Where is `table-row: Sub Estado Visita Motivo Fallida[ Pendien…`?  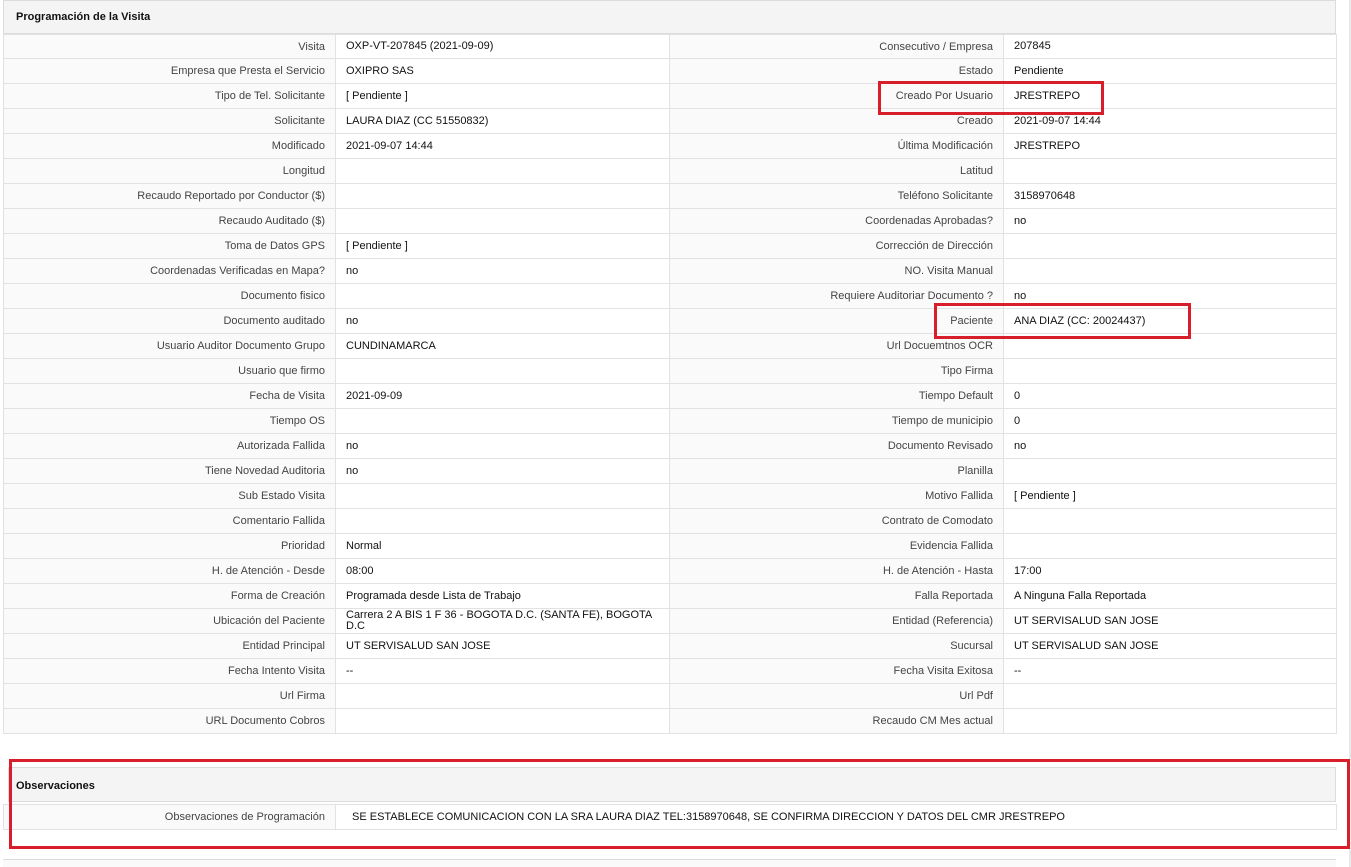
table-row: Sub Estado Visita Motivo Fallida[ Pendien… is located at coordinates (670, 496).